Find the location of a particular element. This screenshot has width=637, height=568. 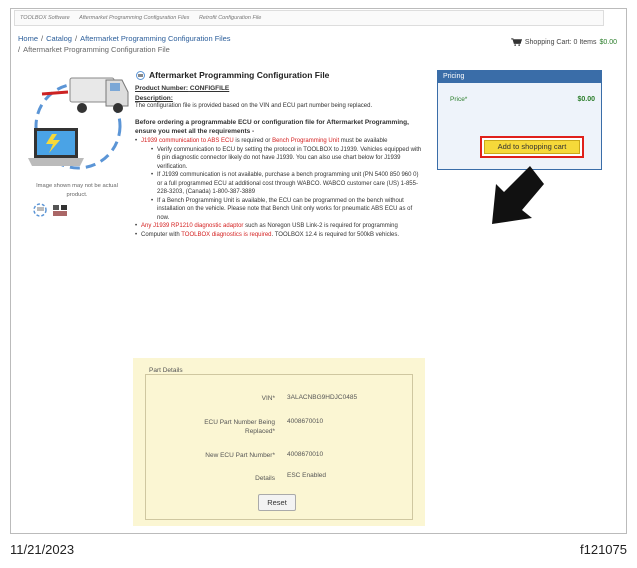

arrow-pointer-icon is located at coordinates (518, 195).